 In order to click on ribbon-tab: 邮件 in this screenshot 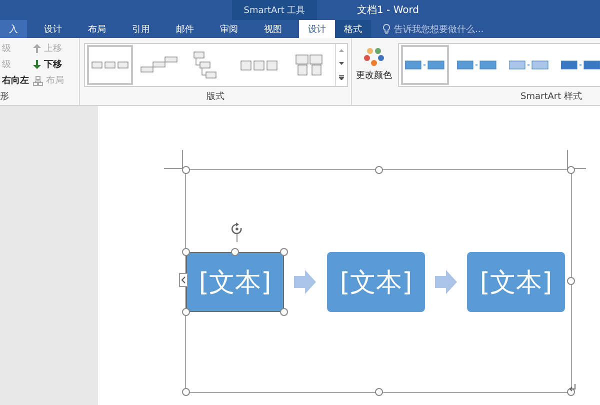, I will do `click(185, 29)`.